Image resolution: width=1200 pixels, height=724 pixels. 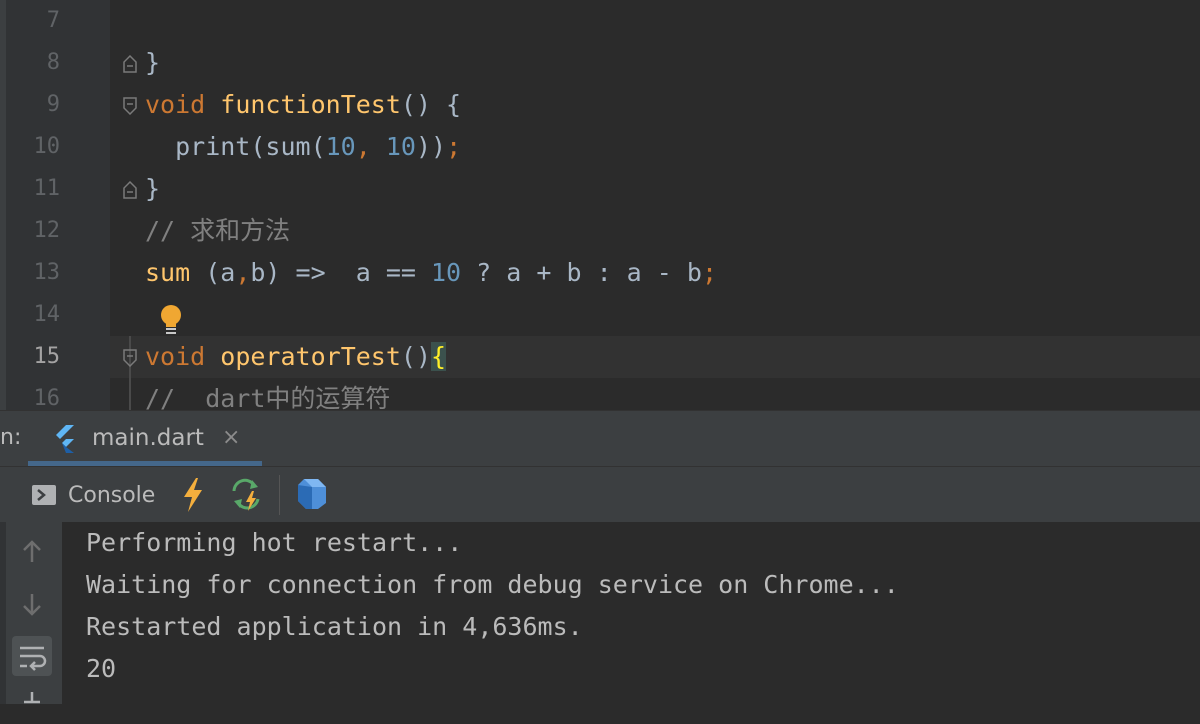 I want to click on line-number: 11, so click(x=47, y=188).